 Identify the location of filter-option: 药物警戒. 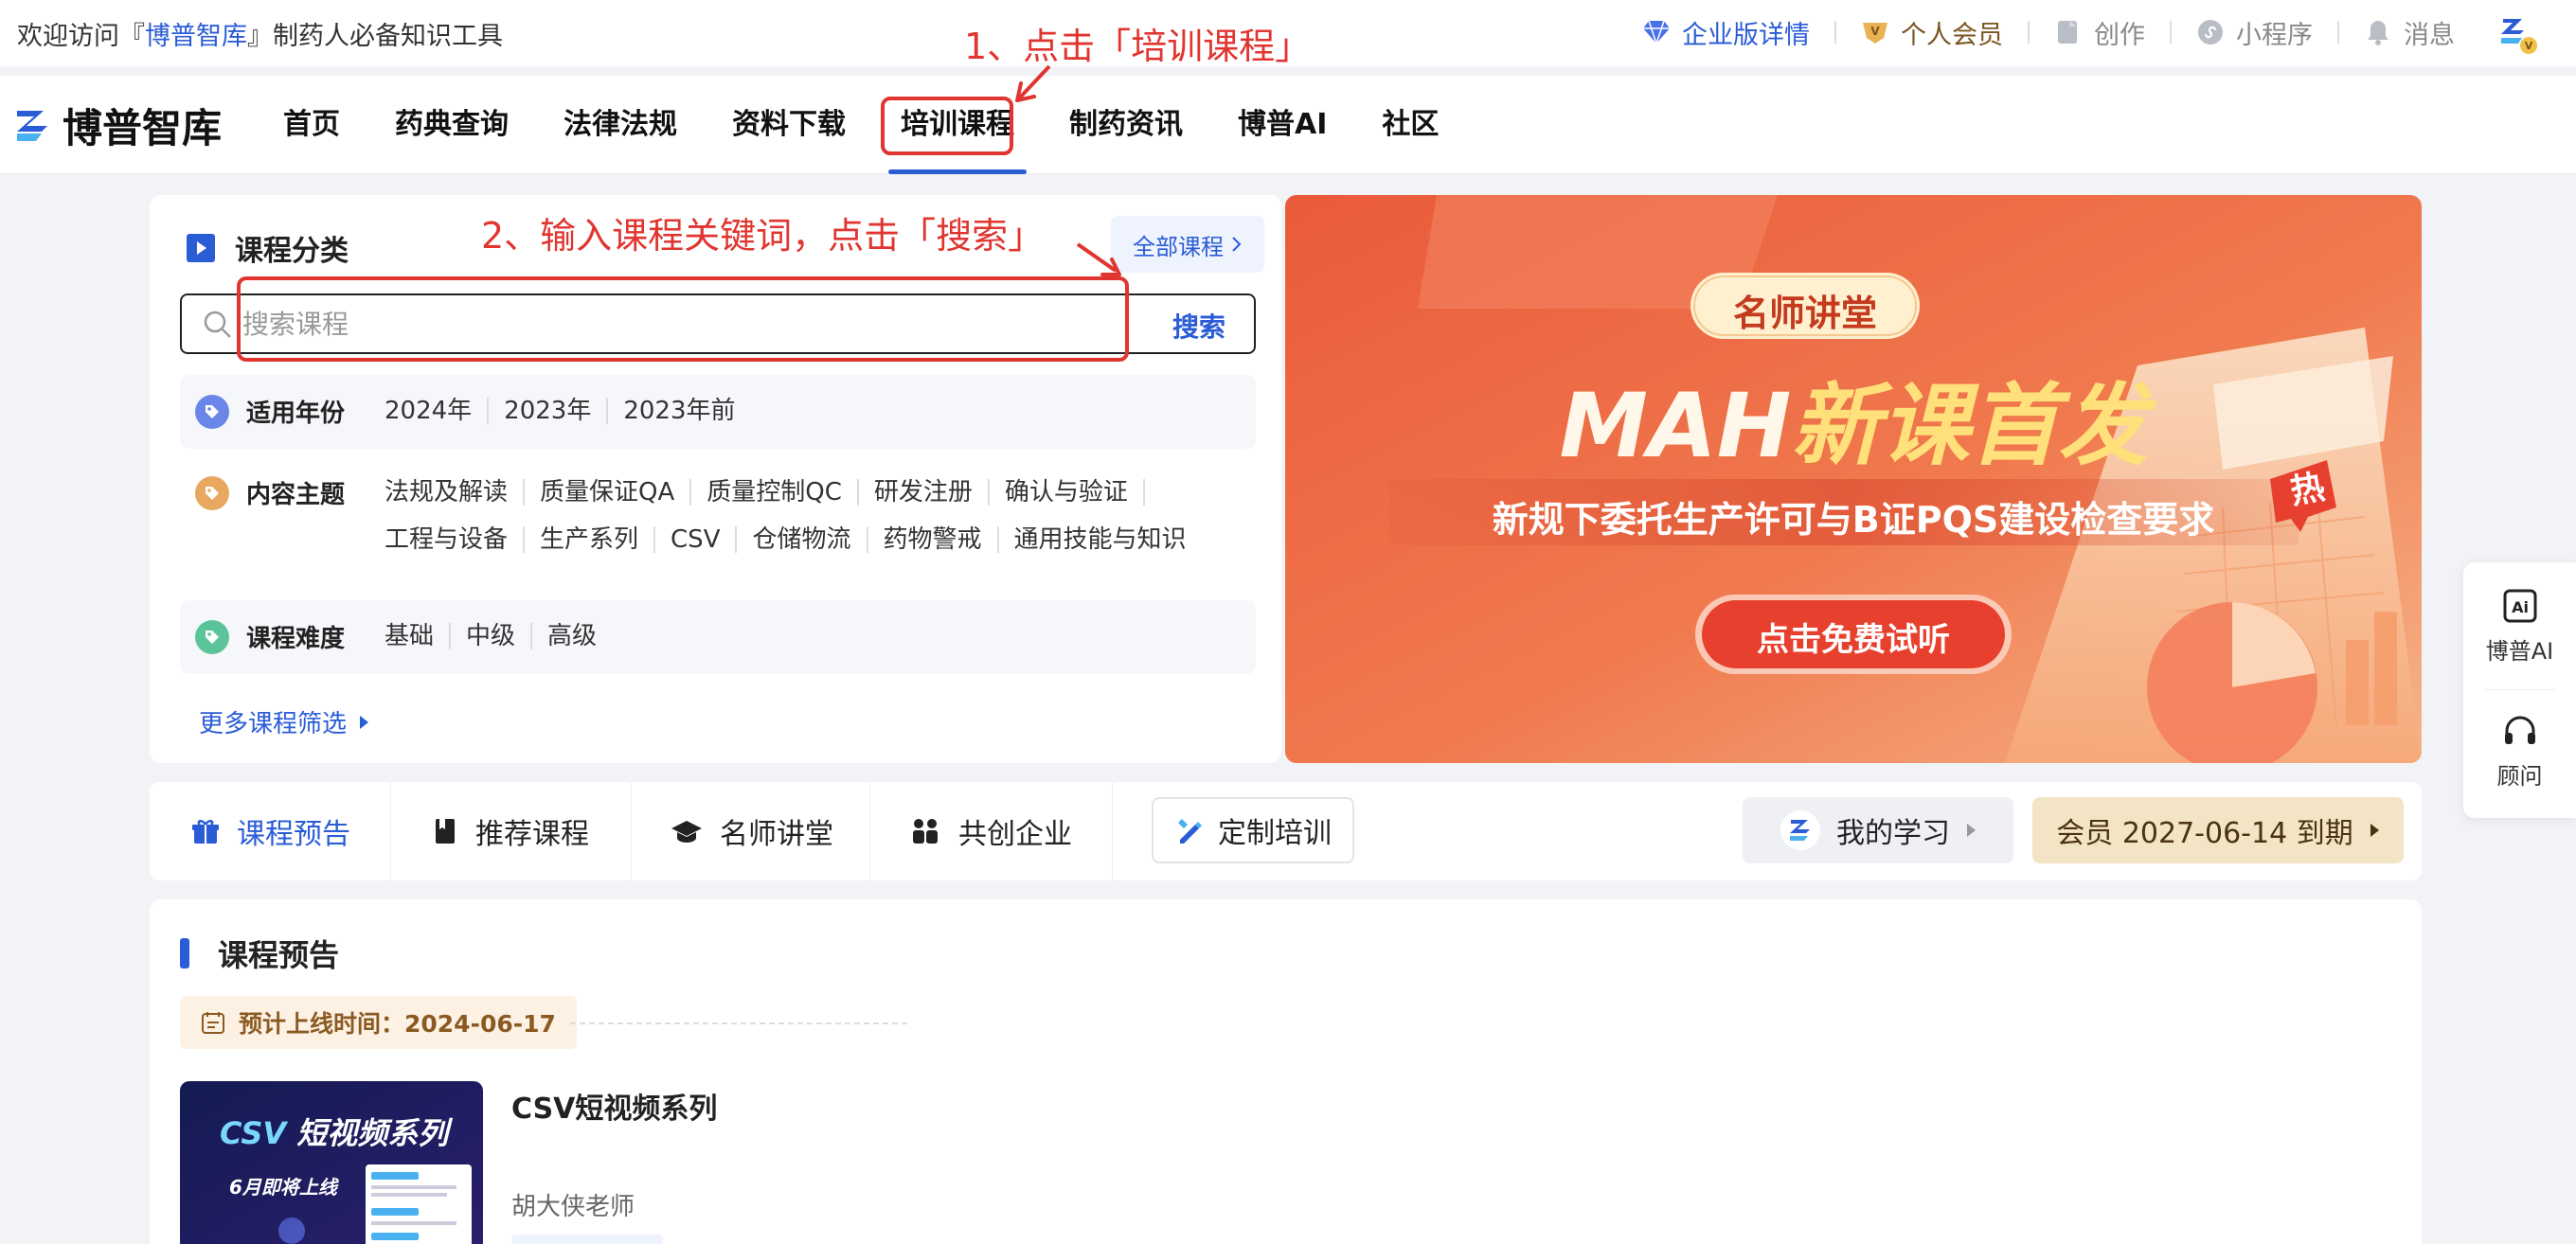
(931, 539).